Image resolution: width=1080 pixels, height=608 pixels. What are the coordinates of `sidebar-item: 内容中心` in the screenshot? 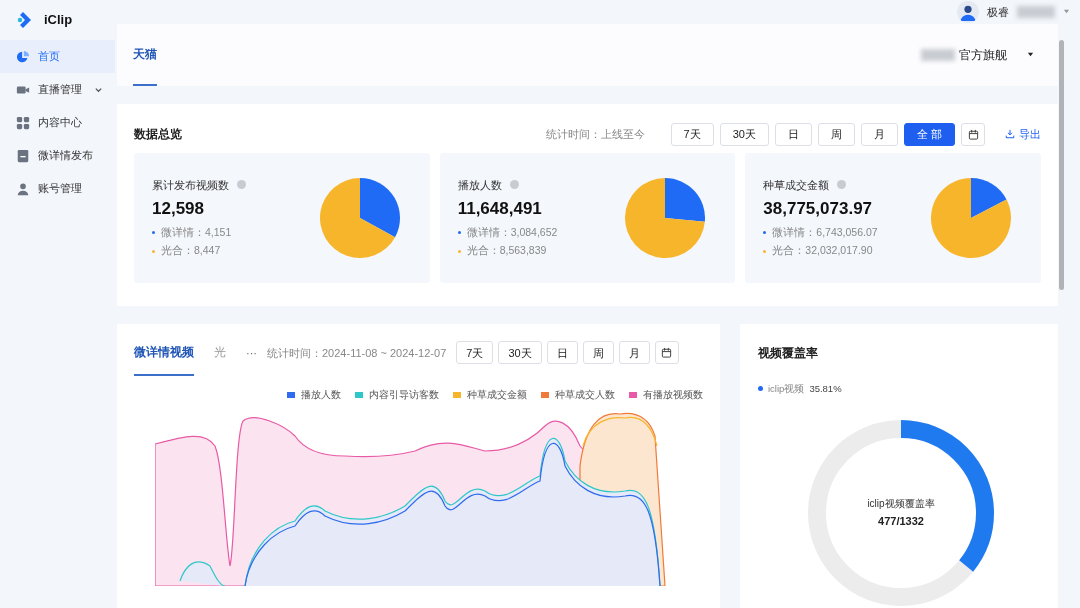 It's located at (57, 122).